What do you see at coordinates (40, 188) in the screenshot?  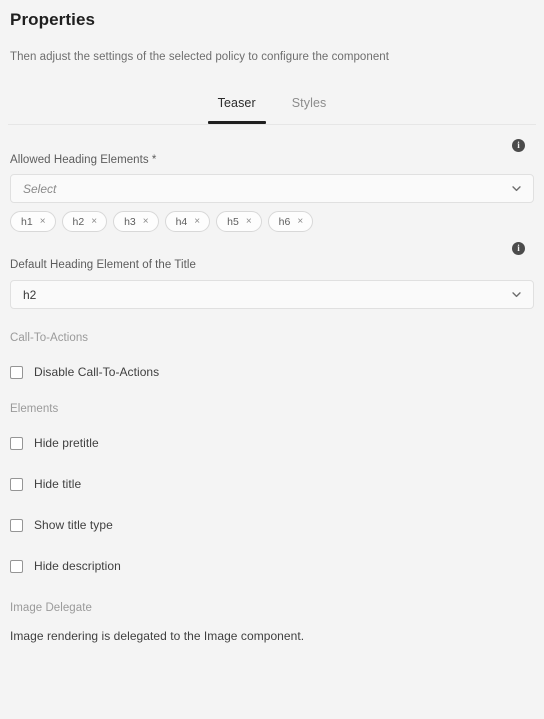 I see `allowed-heading-elements-placeholder: Select` at bounding box center [40, 188].